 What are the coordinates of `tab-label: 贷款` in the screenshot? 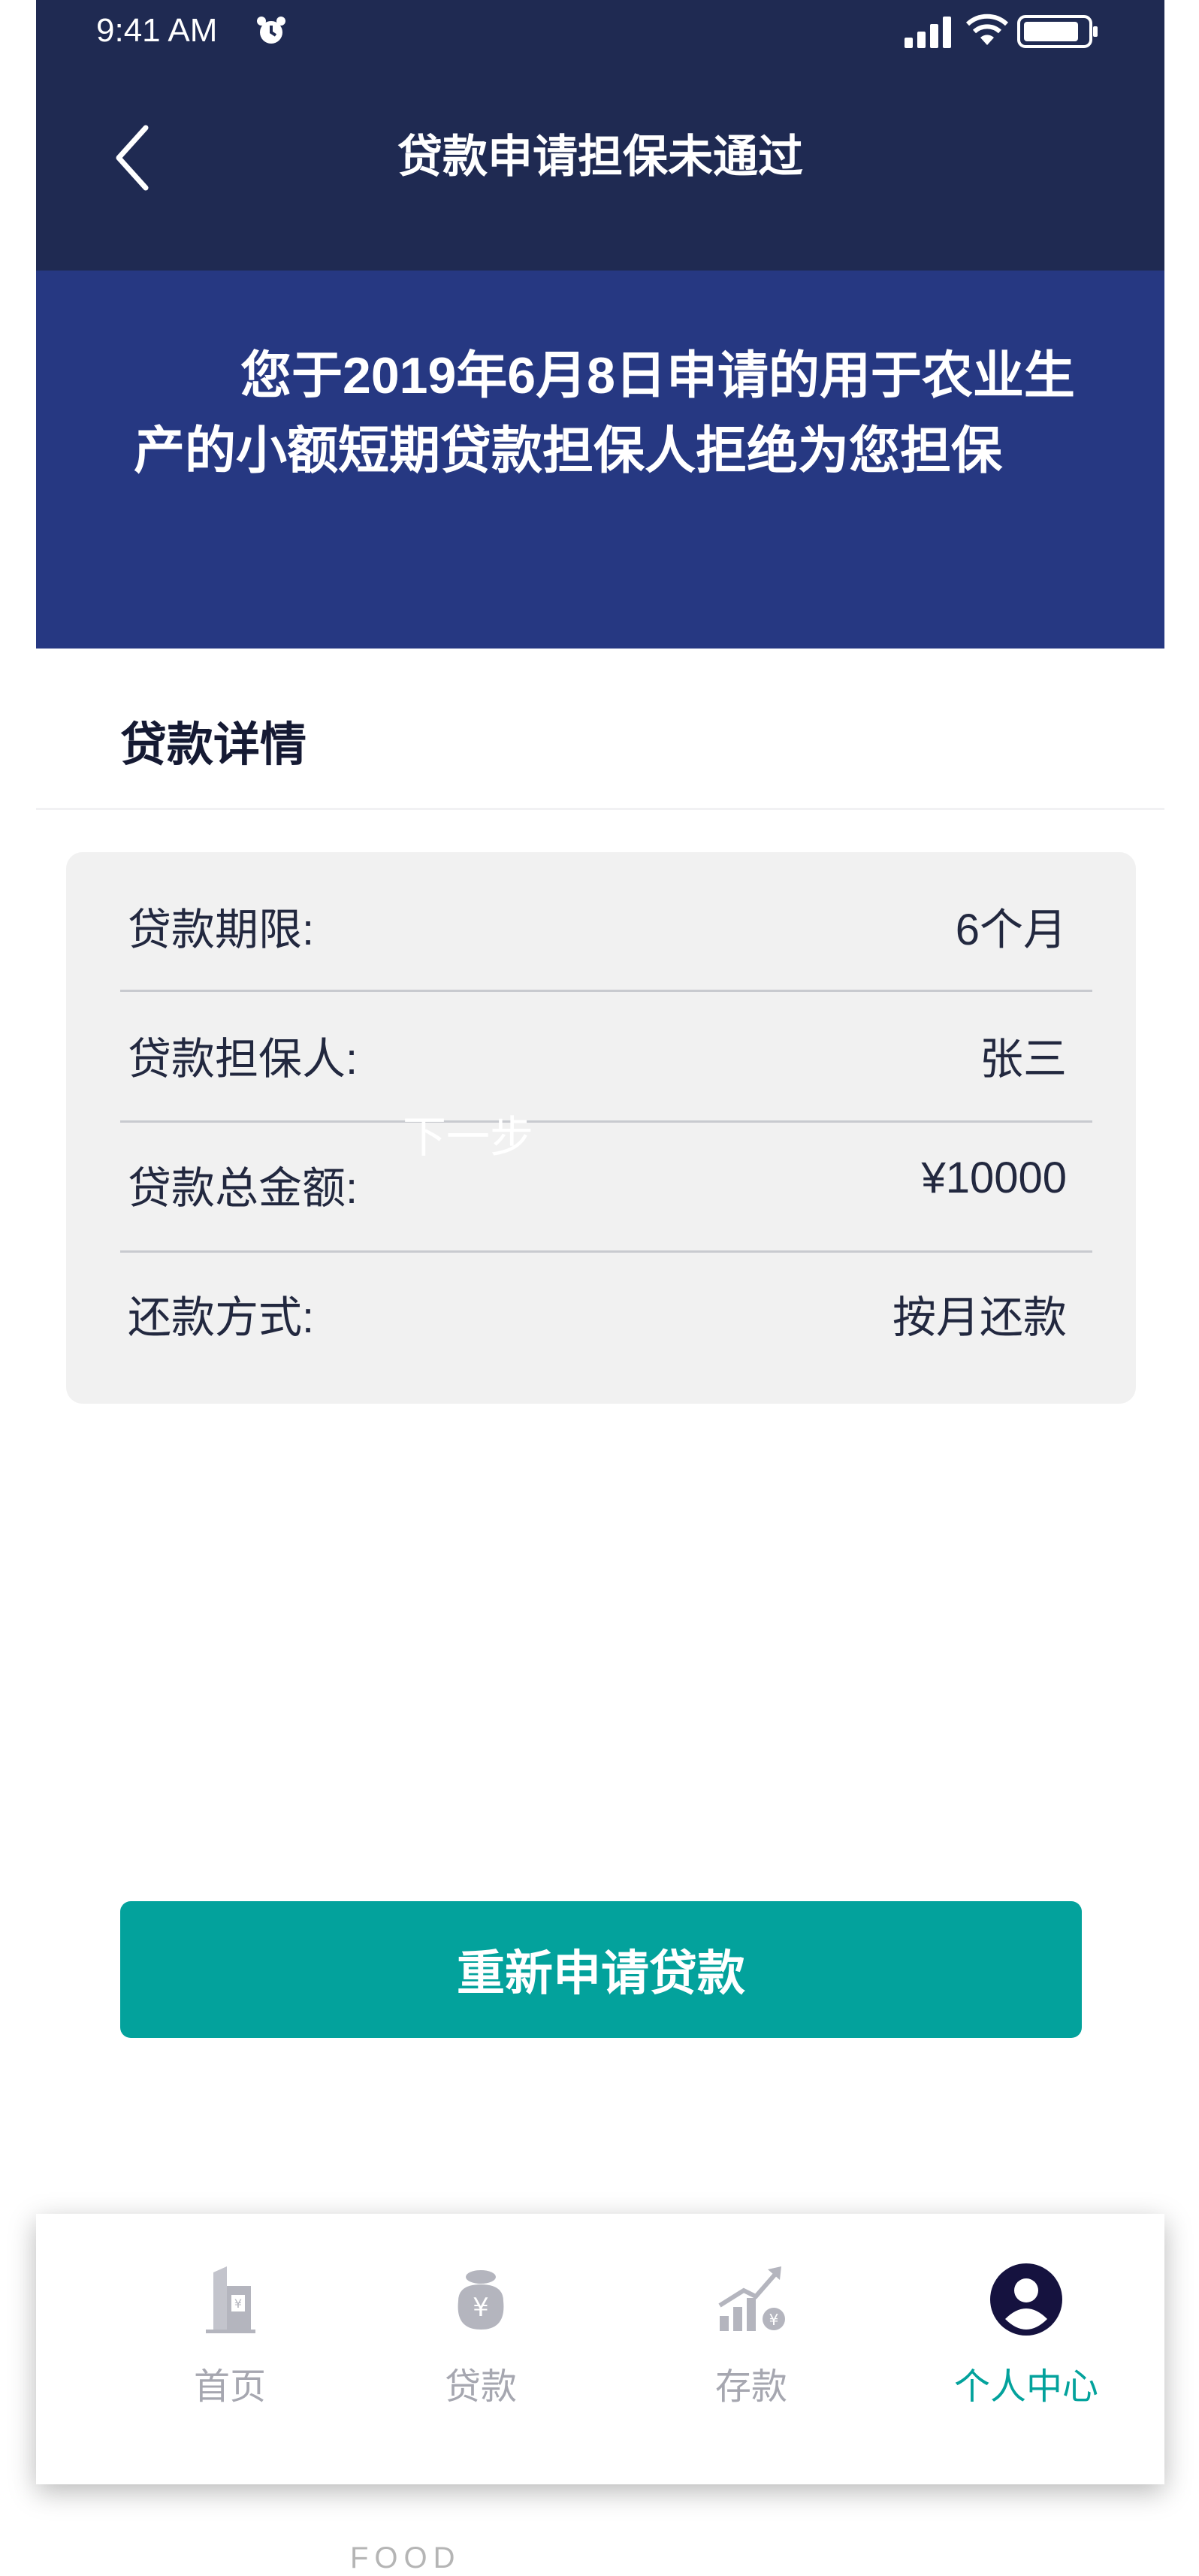 It's located at (480, 2387).